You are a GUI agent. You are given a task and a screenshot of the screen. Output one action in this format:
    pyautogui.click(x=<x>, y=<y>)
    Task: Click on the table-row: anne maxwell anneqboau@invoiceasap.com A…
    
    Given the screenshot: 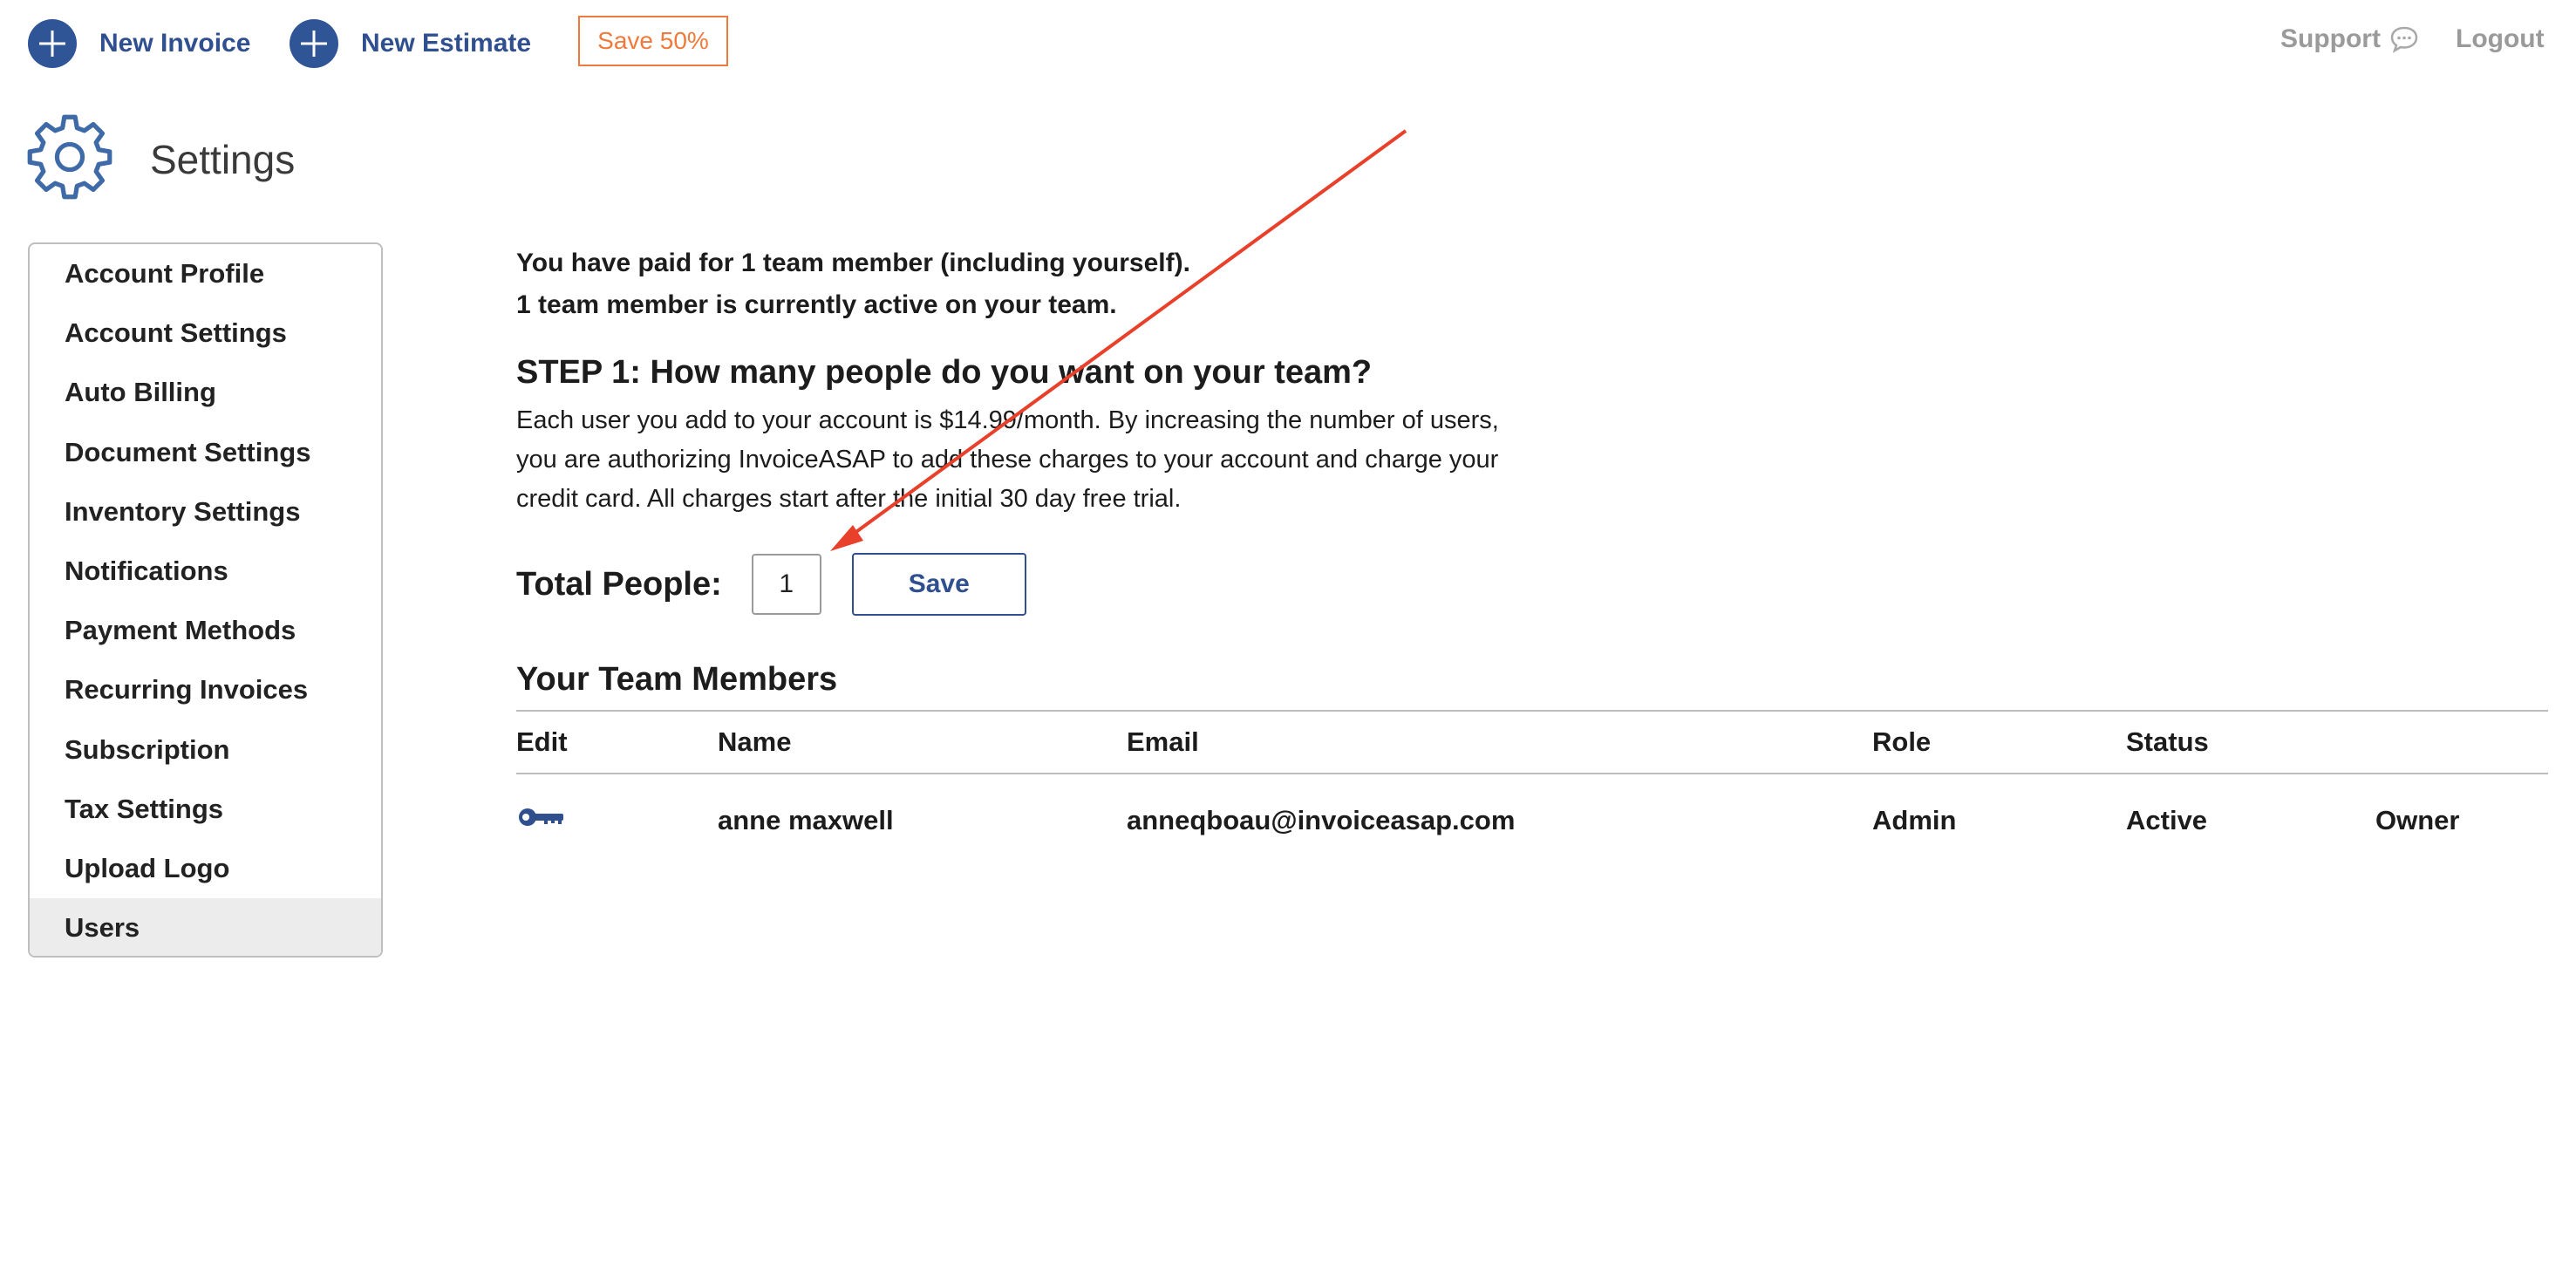 What is the action you would take?
    pyautogui.click(x=1532, y=820)
    